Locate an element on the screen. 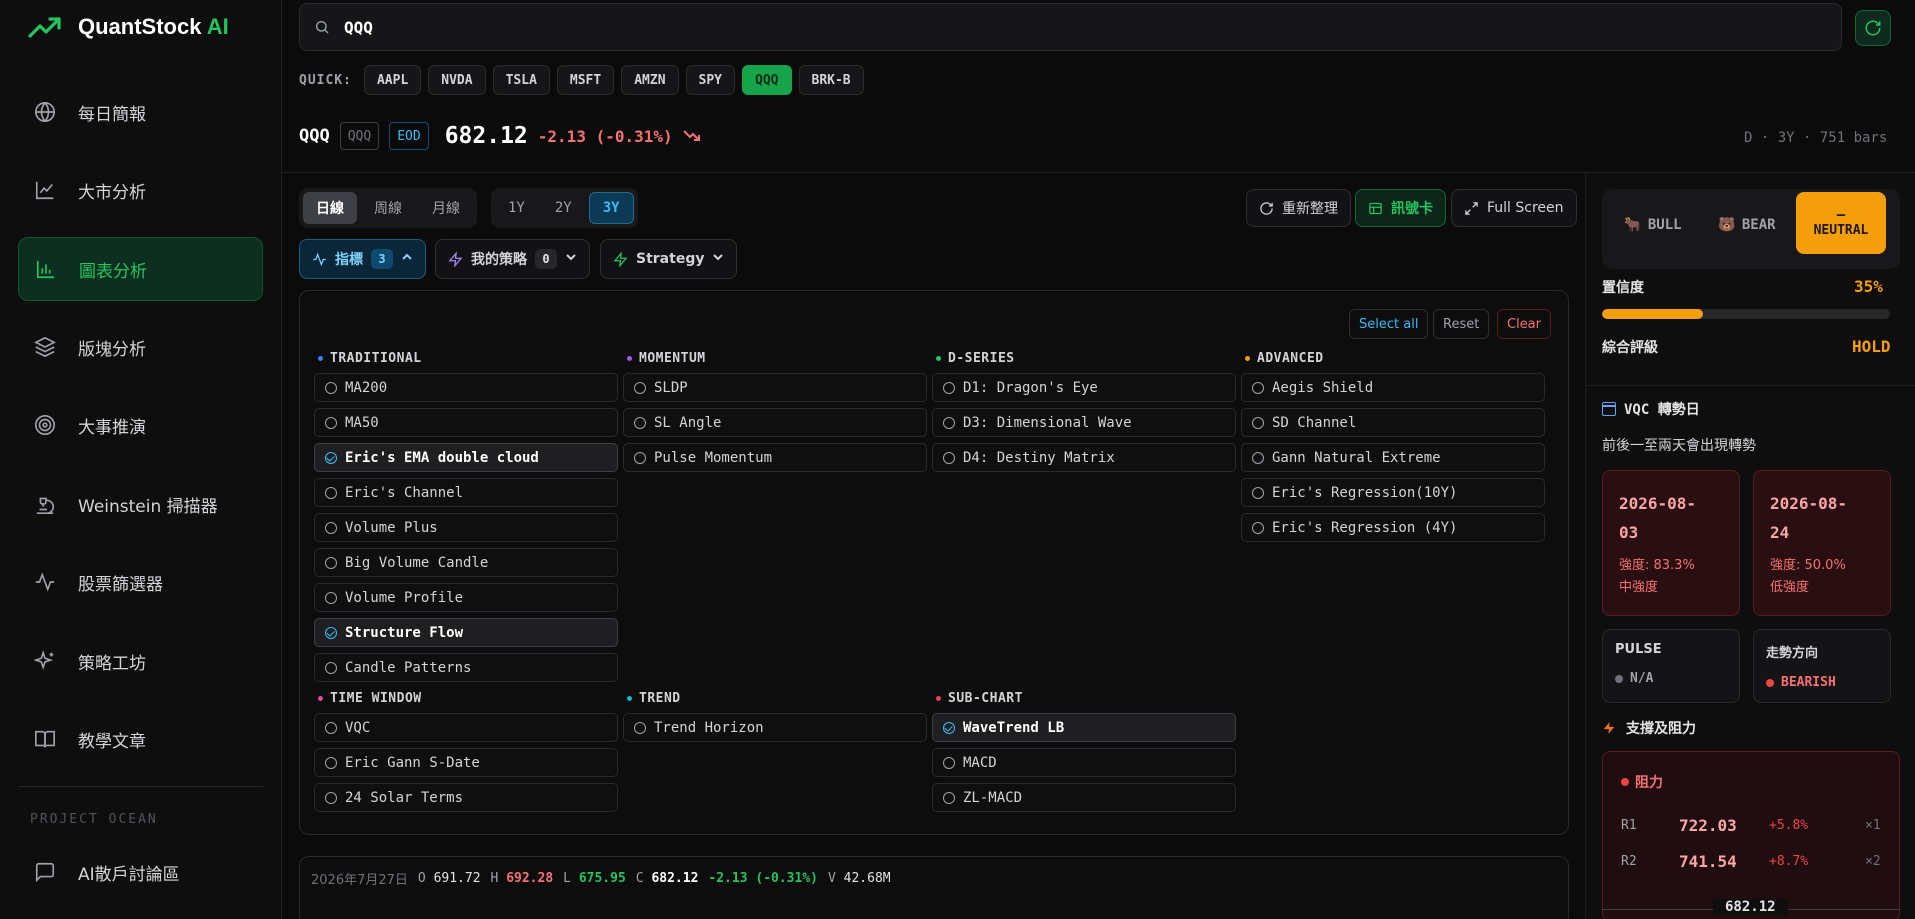  range-3y: 3Y is located at coordinates (611, 208).